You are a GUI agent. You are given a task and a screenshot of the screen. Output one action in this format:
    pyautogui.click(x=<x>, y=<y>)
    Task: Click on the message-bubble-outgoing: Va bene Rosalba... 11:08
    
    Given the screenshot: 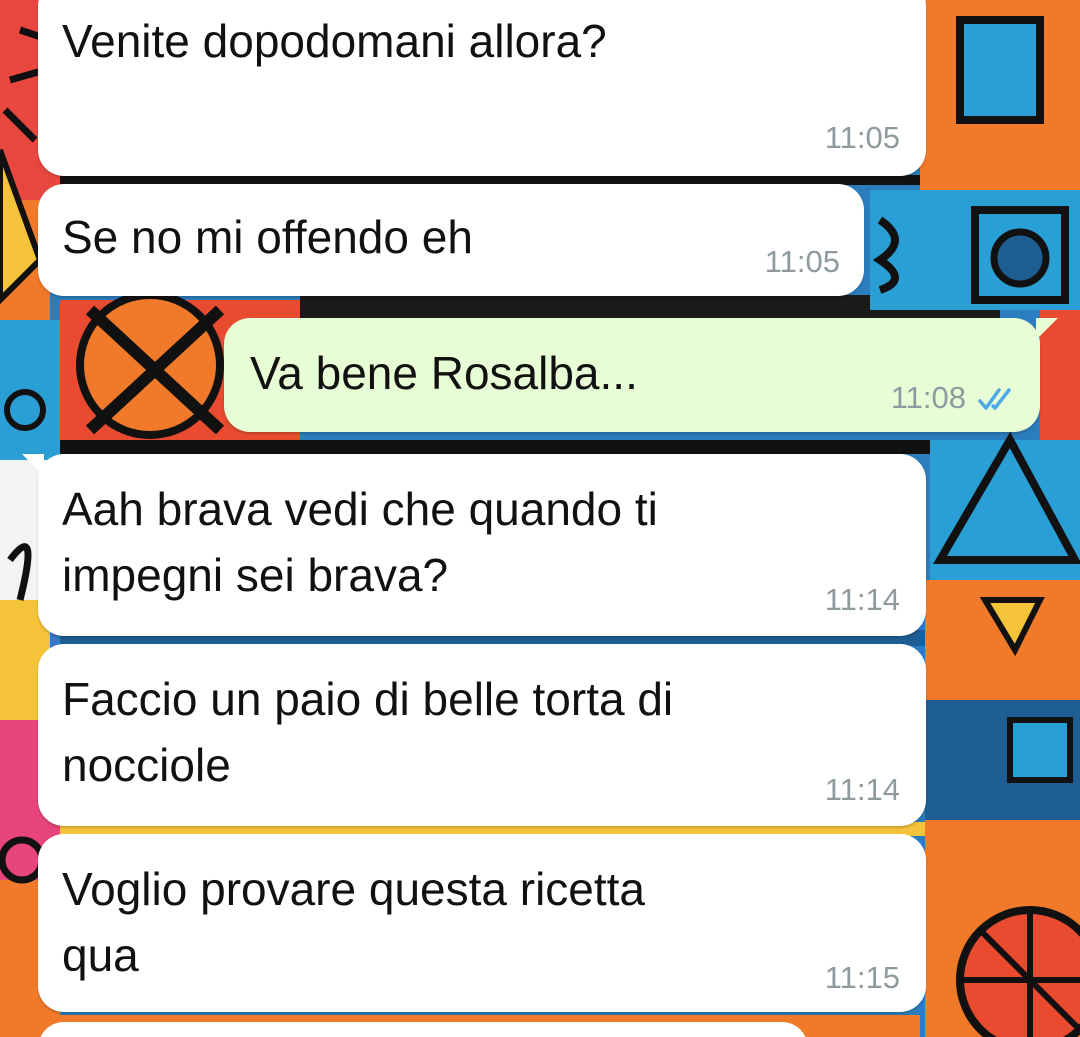 What is the action you would take?
    pyautogui.click(x=641, y=375)
    